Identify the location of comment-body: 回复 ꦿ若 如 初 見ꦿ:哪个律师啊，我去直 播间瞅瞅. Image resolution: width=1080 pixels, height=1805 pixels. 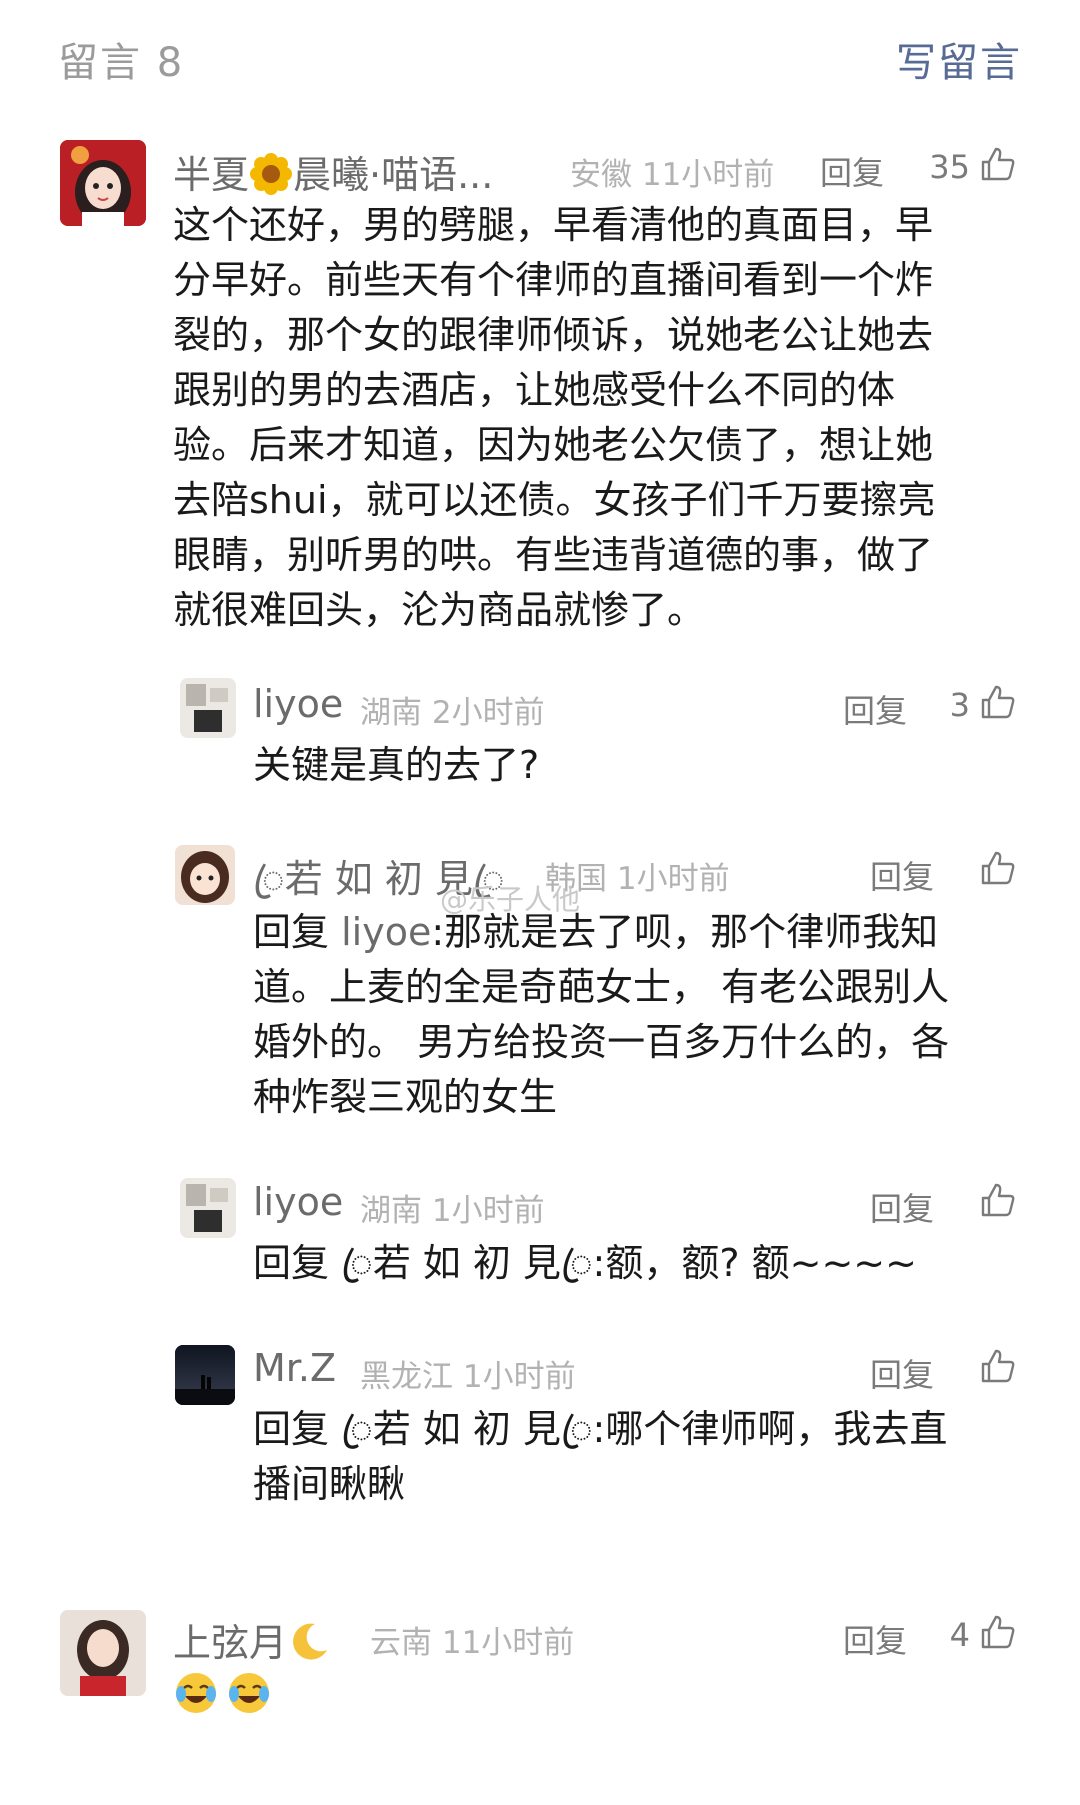
(600, 1456).